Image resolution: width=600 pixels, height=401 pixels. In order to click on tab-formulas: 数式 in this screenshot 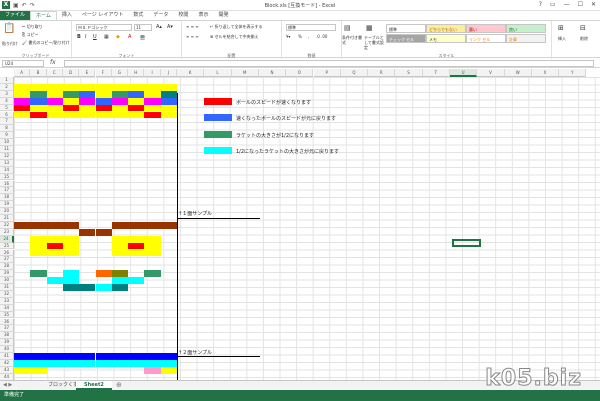, I will do `click(138, 15)`.